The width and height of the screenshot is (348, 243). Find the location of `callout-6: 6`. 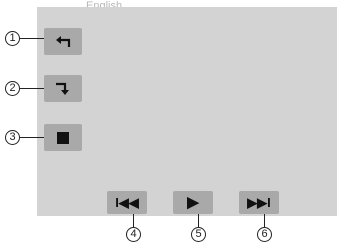

callout-6: 6 is located at coordinates (264, 234).